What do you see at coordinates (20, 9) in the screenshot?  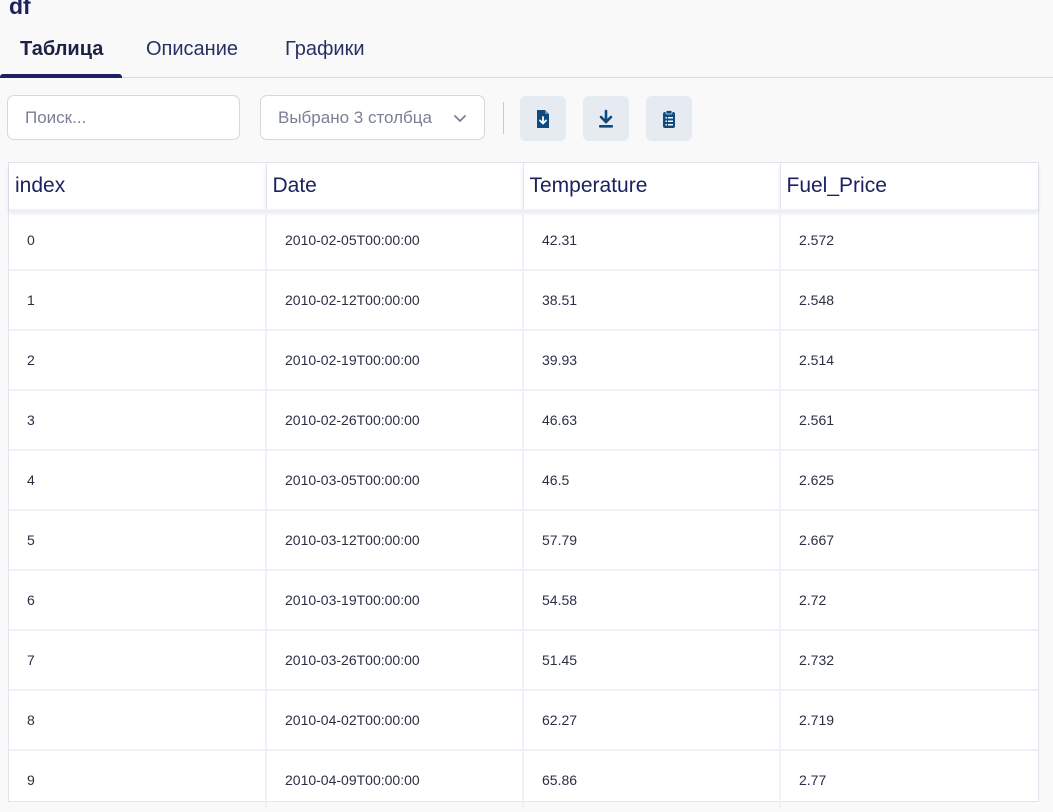 I see `dataframe-title: df` at bounding box center [20, 9].